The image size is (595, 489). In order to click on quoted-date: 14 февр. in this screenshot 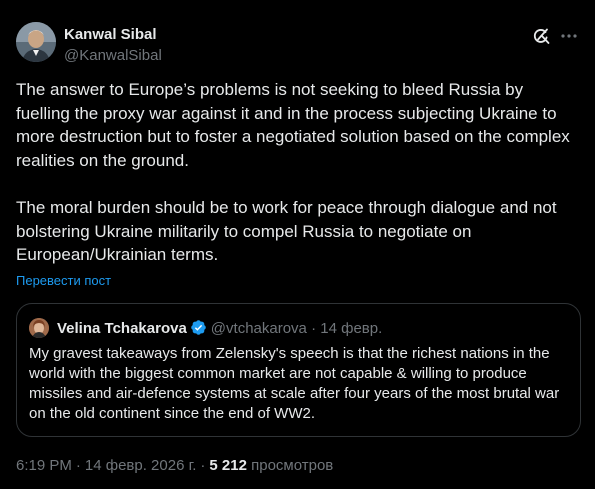, I will do `click(351, 328)`.